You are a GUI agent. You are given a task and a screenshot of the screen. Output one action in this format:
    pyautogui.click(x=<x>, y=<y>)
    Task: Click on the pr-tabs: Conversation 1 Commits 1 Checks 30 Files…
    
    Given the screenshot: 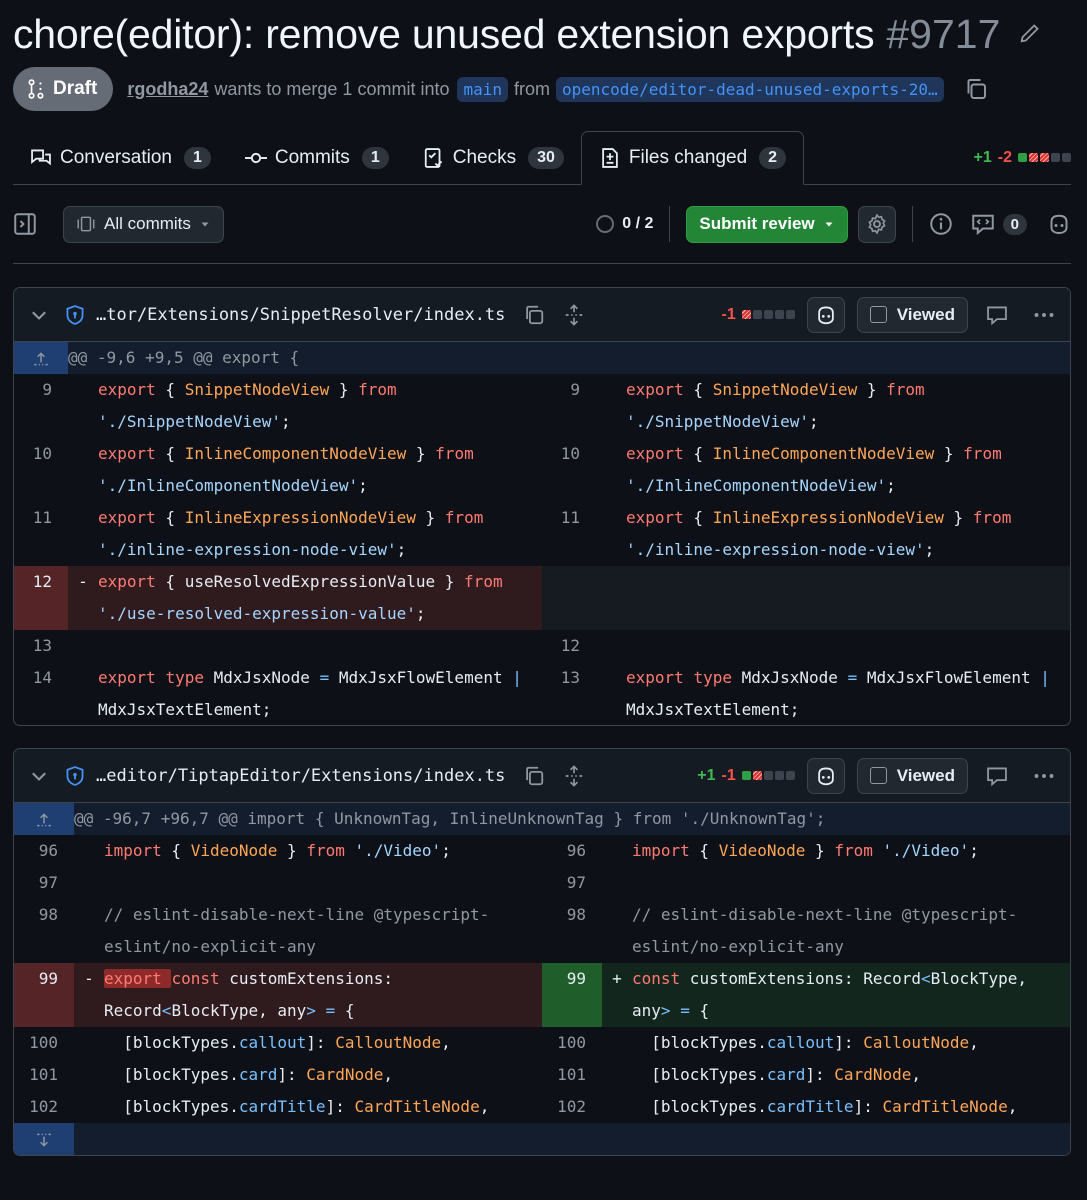 What is the action you would take?
    pyautogui.click(x=542, y=158)
    